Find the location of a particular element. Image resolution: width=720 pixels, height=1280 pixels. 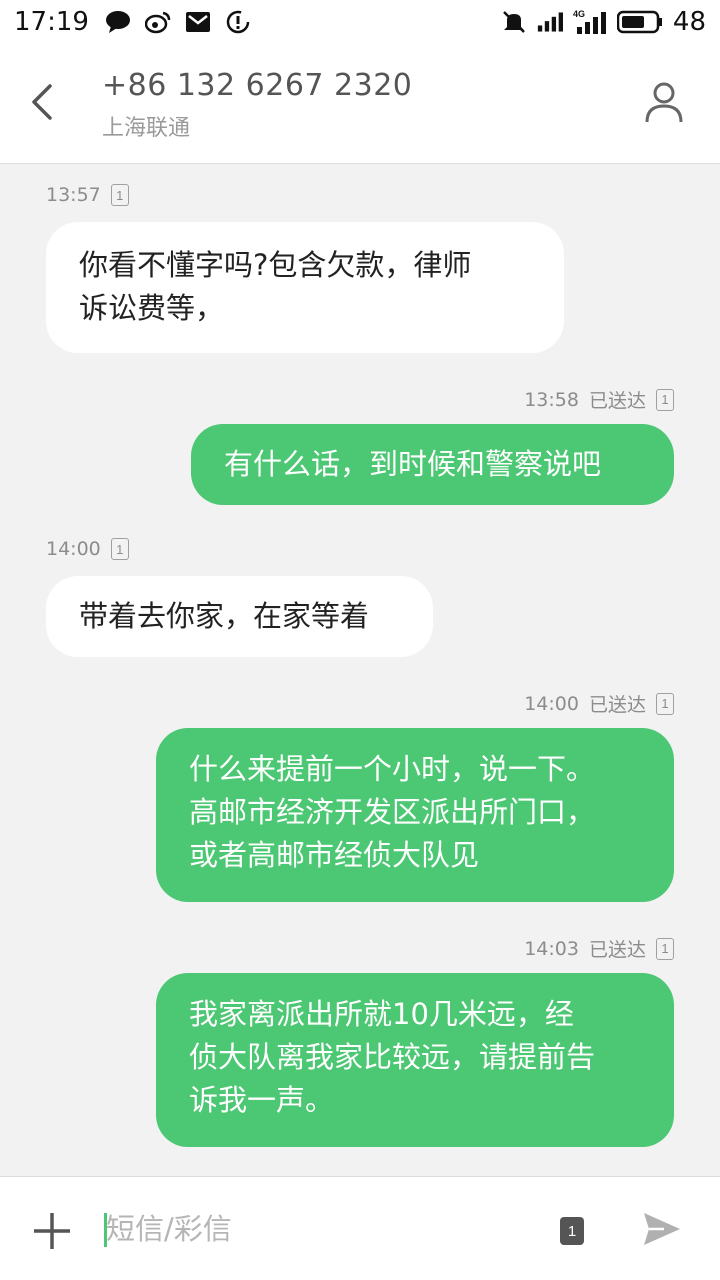

status-bar: 17:19 4G 48 is located at coordinates (360, 22).